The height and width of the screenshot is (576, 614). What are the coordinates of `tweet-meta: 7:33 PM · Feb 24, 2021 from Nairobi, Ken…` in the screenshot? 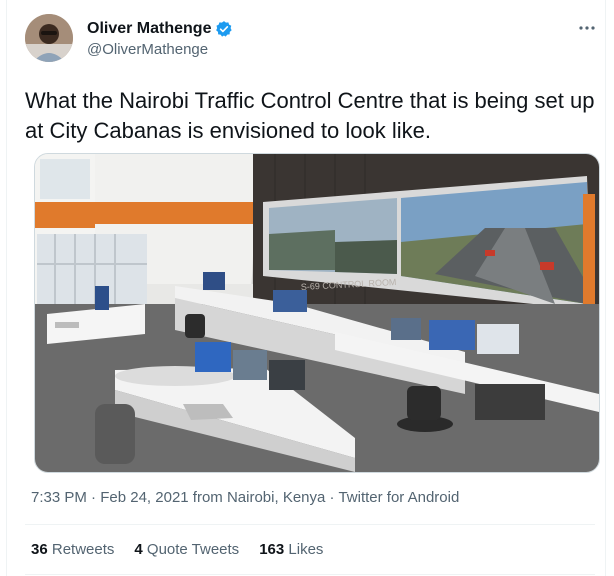 It's located at (245, 497).